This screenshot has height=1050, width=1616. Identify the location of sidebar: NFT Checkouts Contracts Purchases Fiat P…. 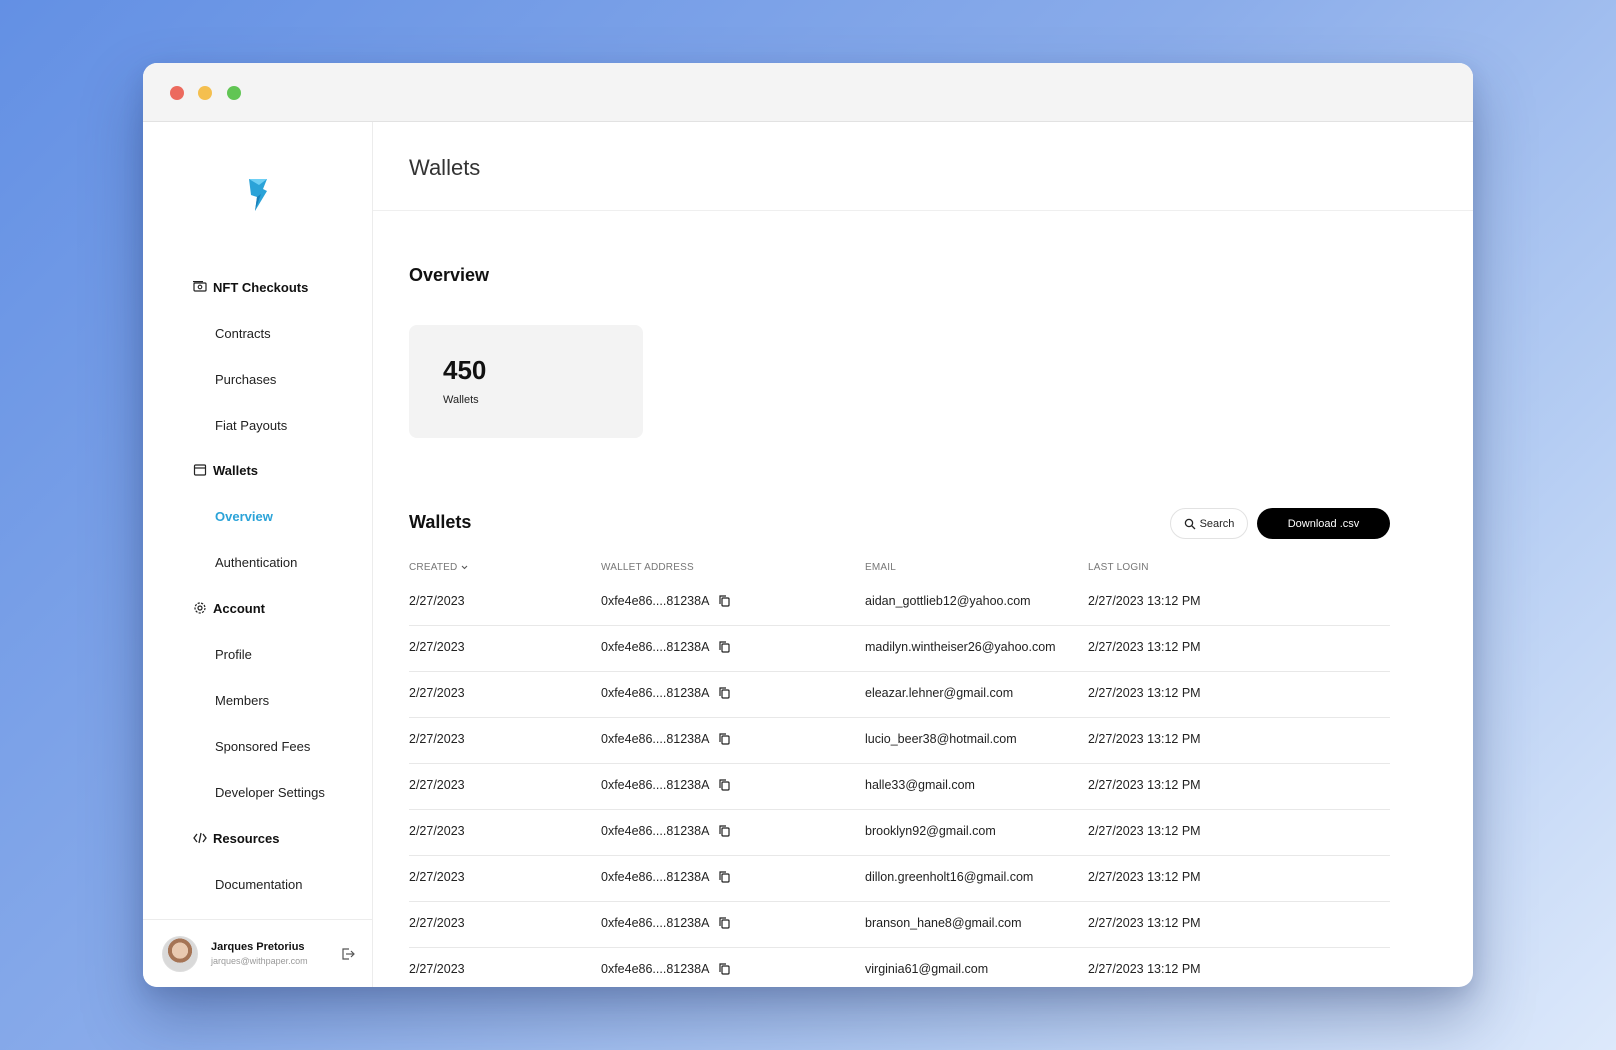
(258, 554).